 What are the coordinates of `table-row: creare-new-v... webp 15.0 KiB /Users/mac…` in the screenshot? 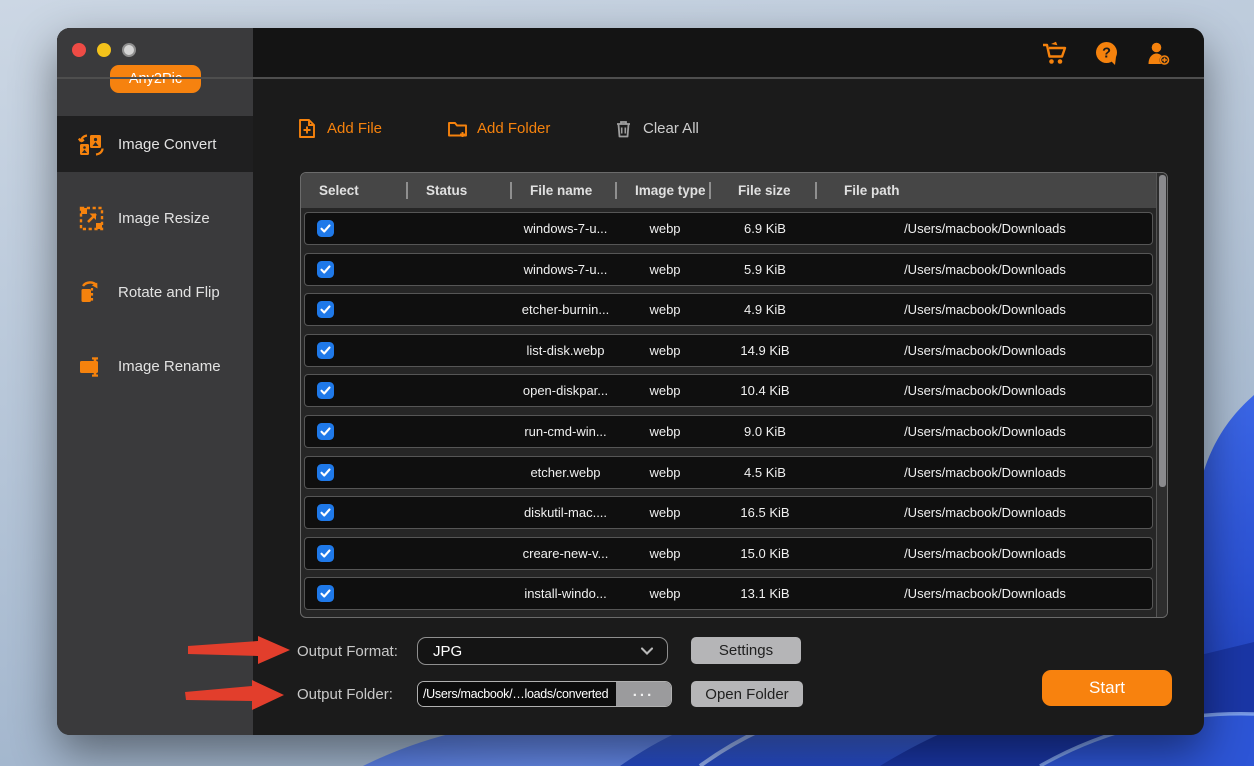 It's located at (728, 553).